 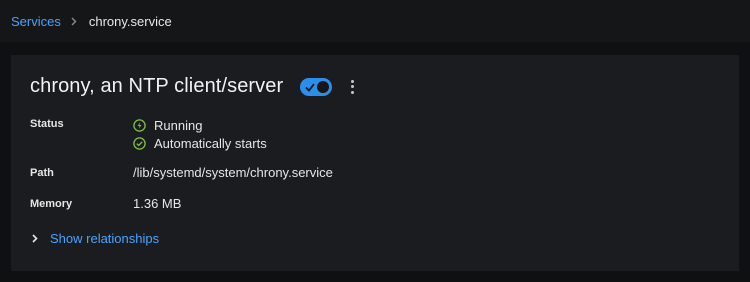 I want to click on status-running: Running, so click(x=200, y=125).